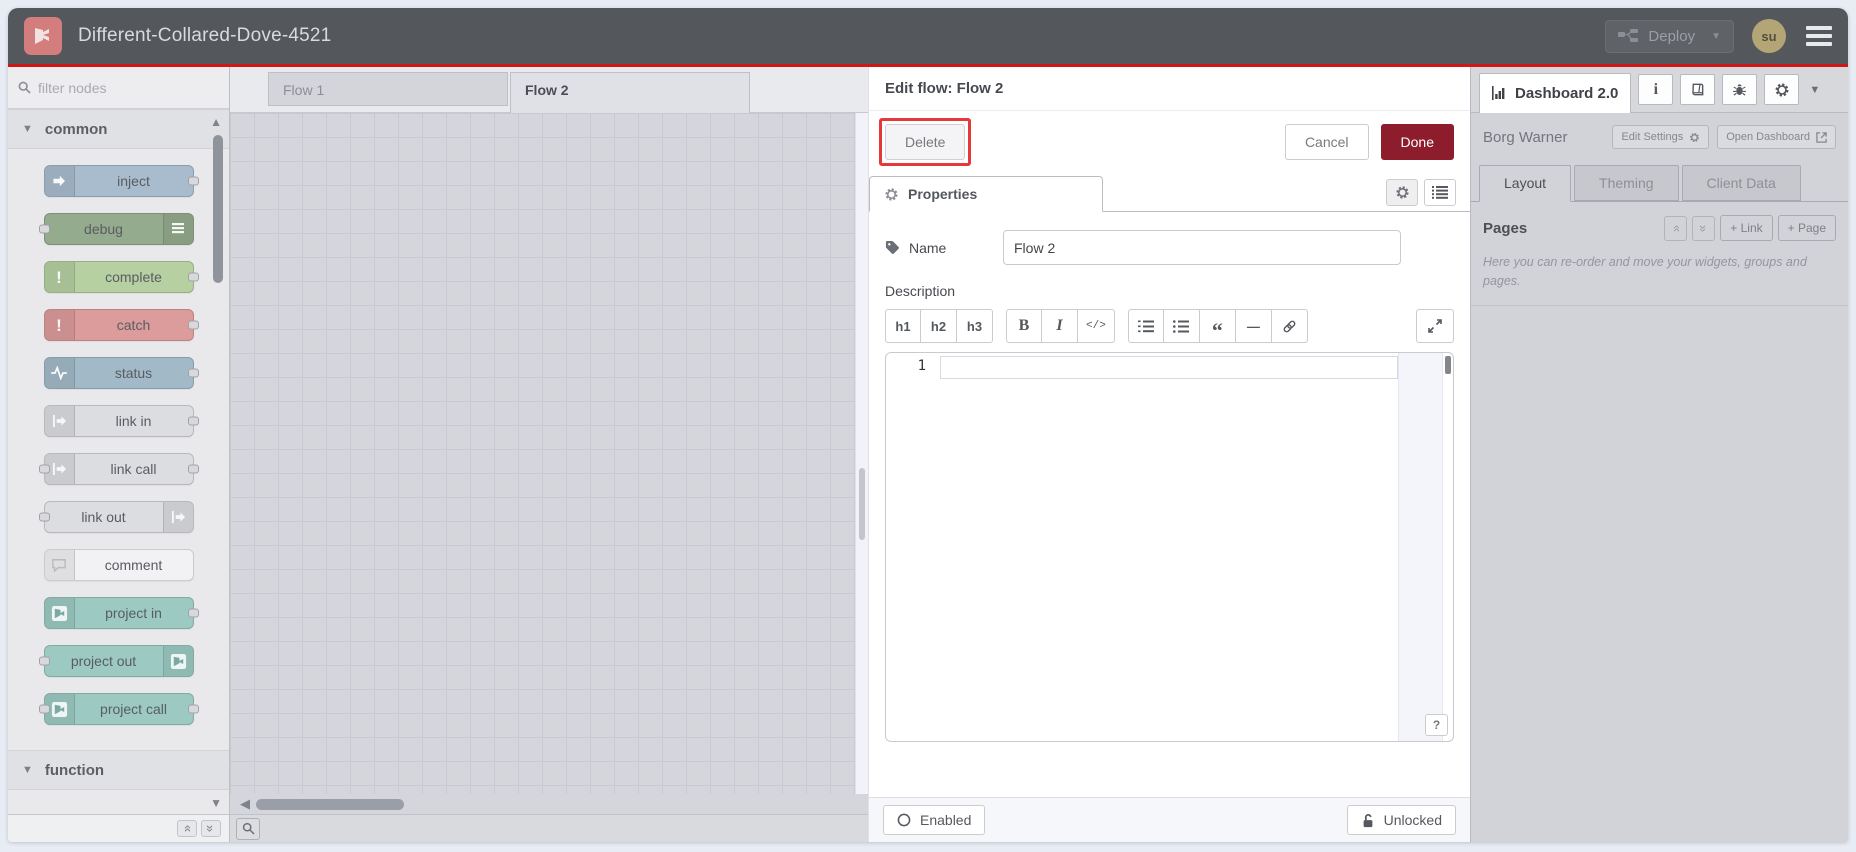 This screenshot has height=852, width=1856. Describe the element at coordinates (1217, 326) in the screenshot. I see `blockquote-button: “` at that location.